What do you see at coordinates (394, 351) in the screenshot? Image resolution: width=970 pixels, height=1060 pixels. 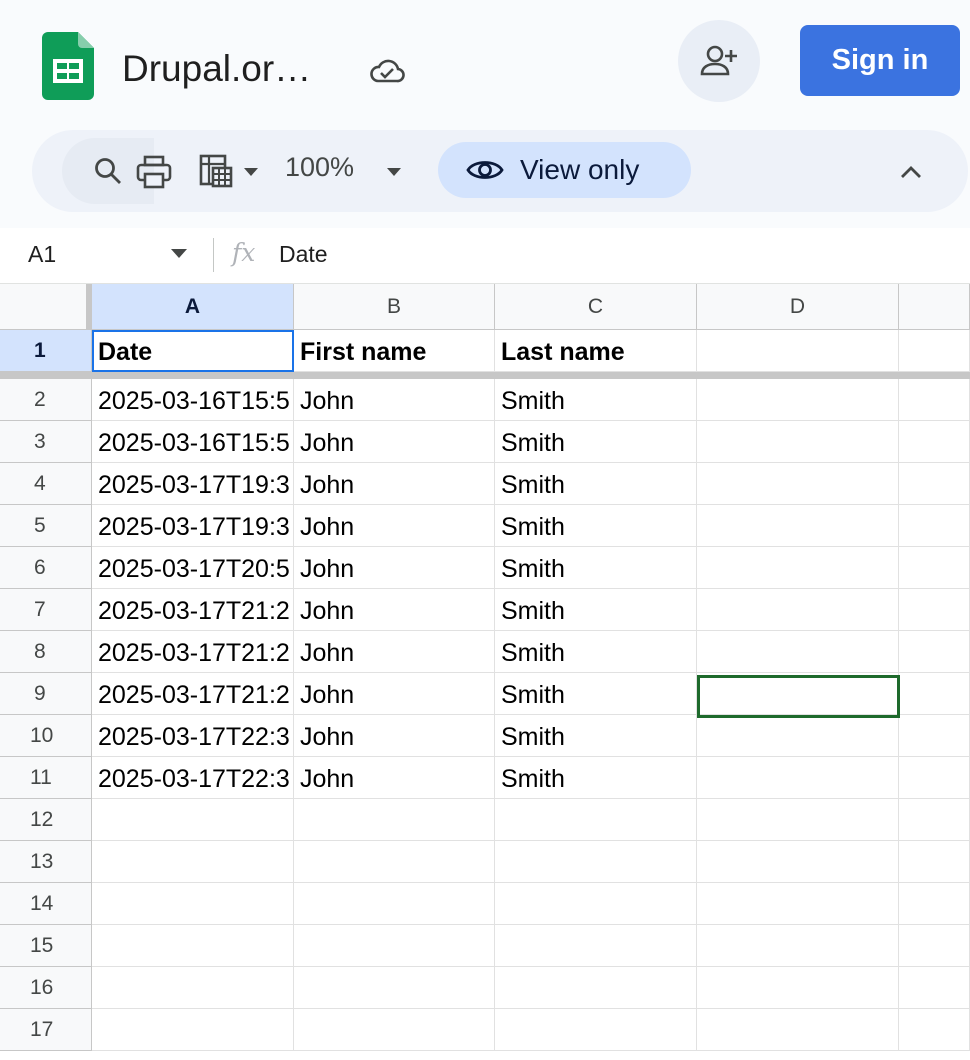 I see `cell-B1: First name` at bounding box center [394, 351].